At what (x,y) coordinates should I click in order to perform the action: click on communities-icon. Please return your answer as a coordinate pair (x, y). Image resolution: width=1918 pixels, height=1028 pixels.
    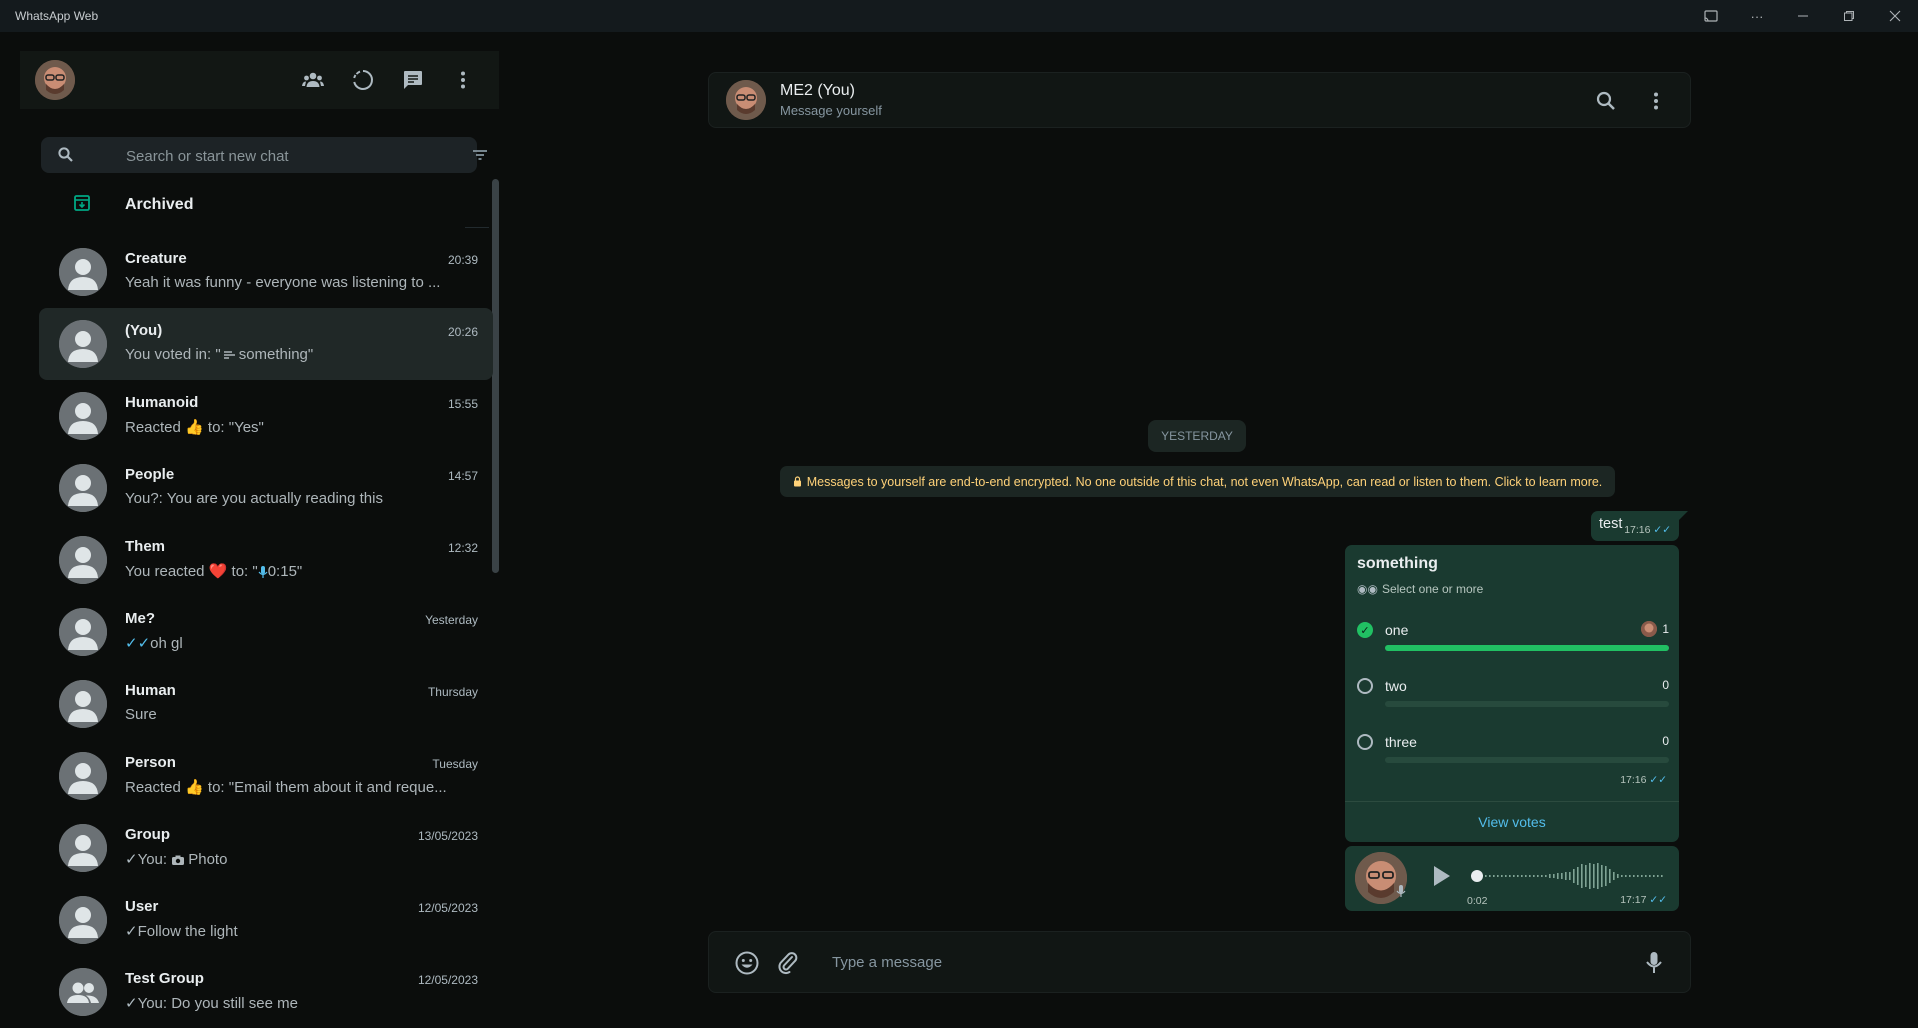
    Looking at the image, I should click on (313, 80).